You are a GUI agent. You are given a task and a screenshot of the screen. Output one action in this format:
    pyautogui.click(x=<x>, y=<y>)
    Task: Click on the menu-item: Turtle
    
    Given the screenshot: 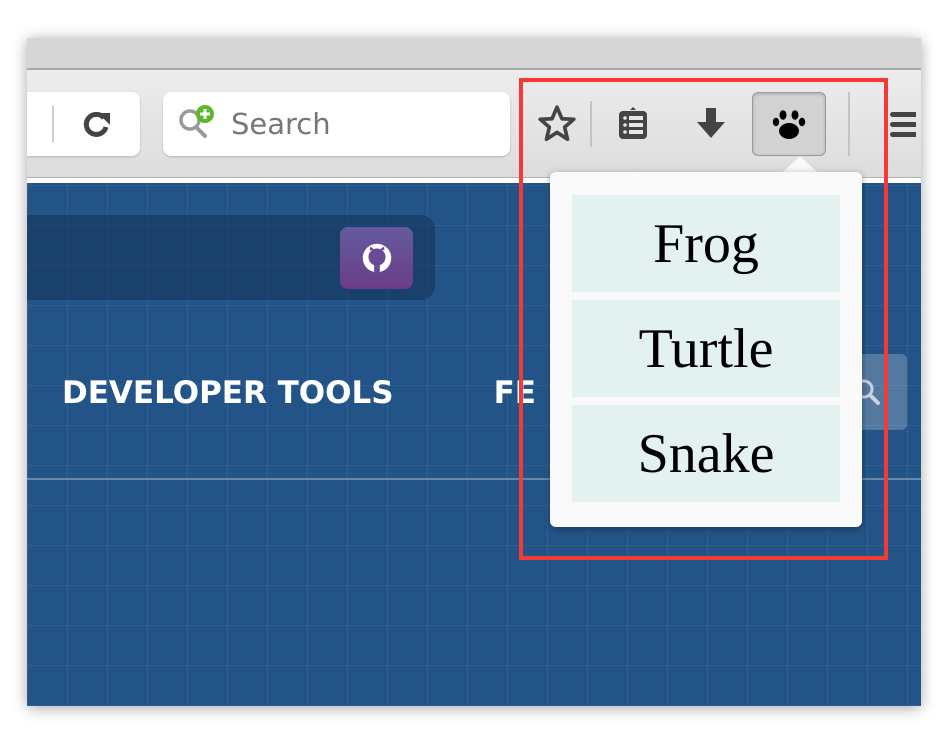 What is the action you would take?
    pyautogui.click(x=706, y=348)
    